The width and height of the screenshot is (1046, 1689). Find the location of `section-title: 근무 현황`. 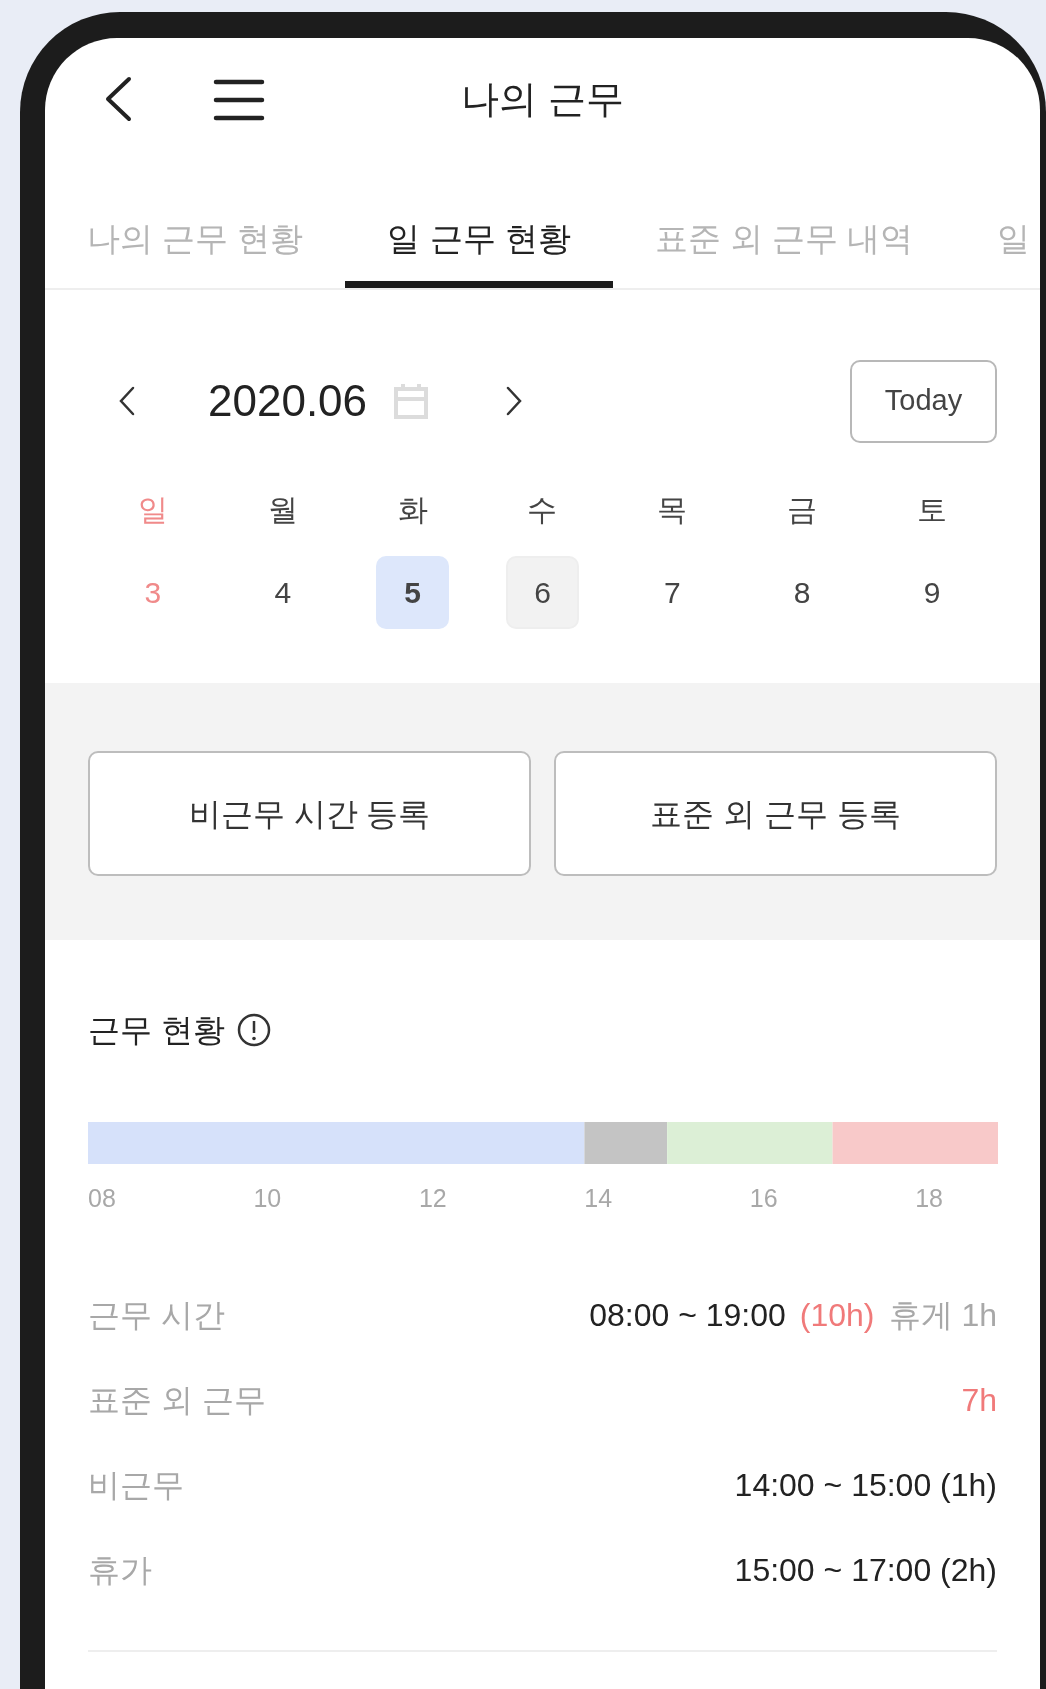

section-title: 근무 현황 is located at coordinates (156, 1030).